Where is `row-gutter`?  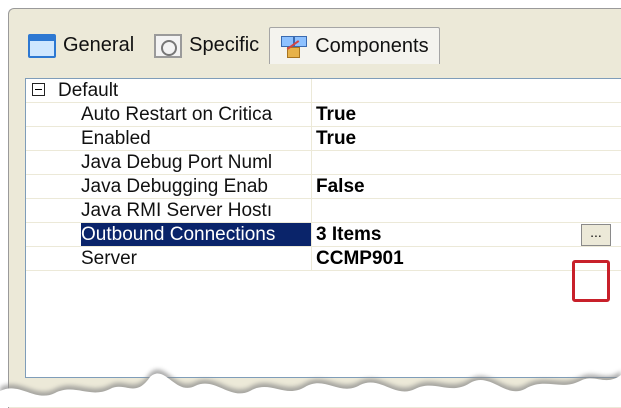
row-gutter is located at coordinates (40, 90).